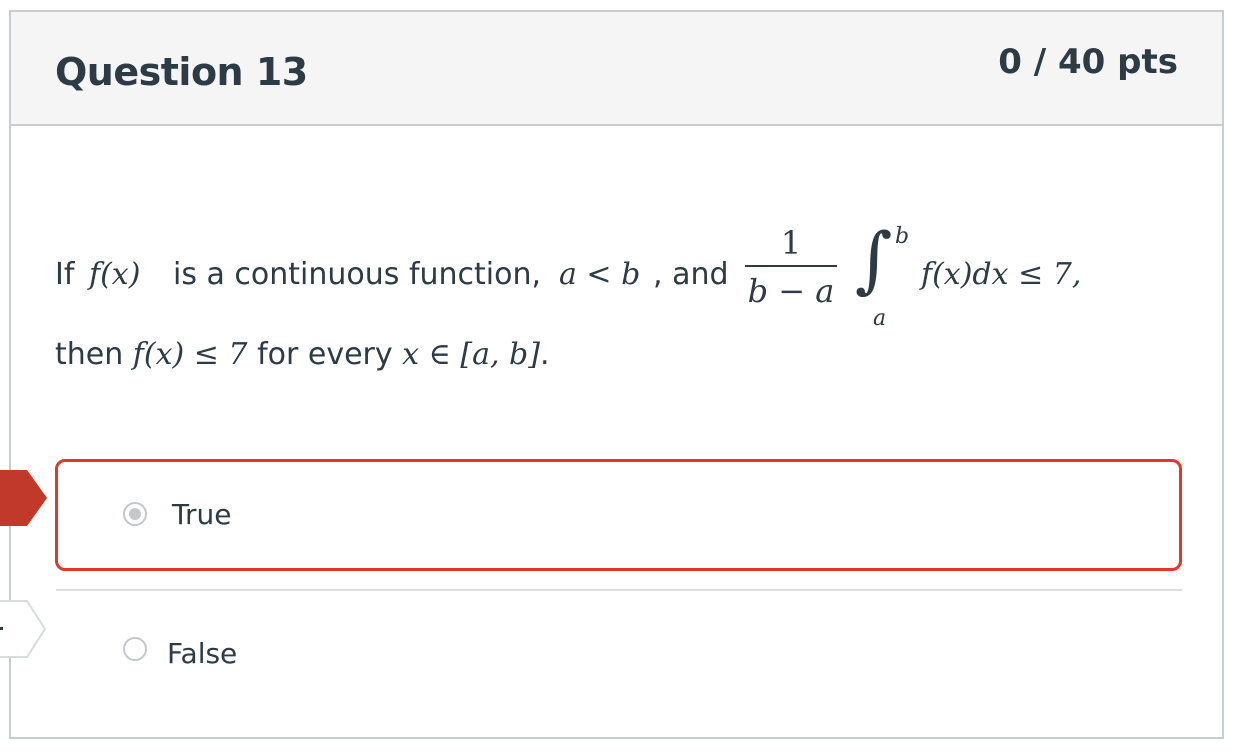 The height and width of the screenshot is (752, 1236). What do you see at coordinates (202, 653) in the screenshot?
I see `answer-label-false: False` at bounding box center [202, 653].